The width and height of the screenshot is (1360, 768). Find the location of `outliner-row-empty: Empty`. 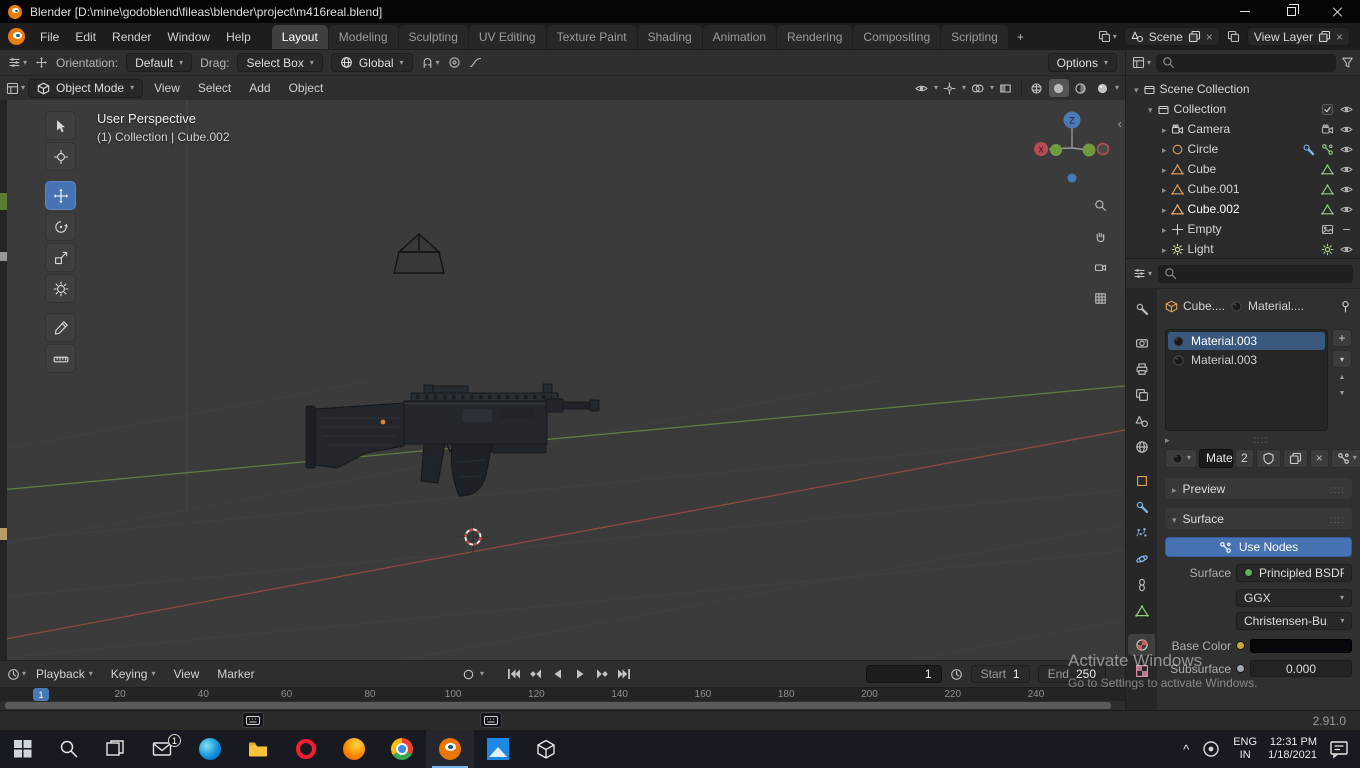

outliner-row-empty: Empty is located at coordinates (1243, 229).